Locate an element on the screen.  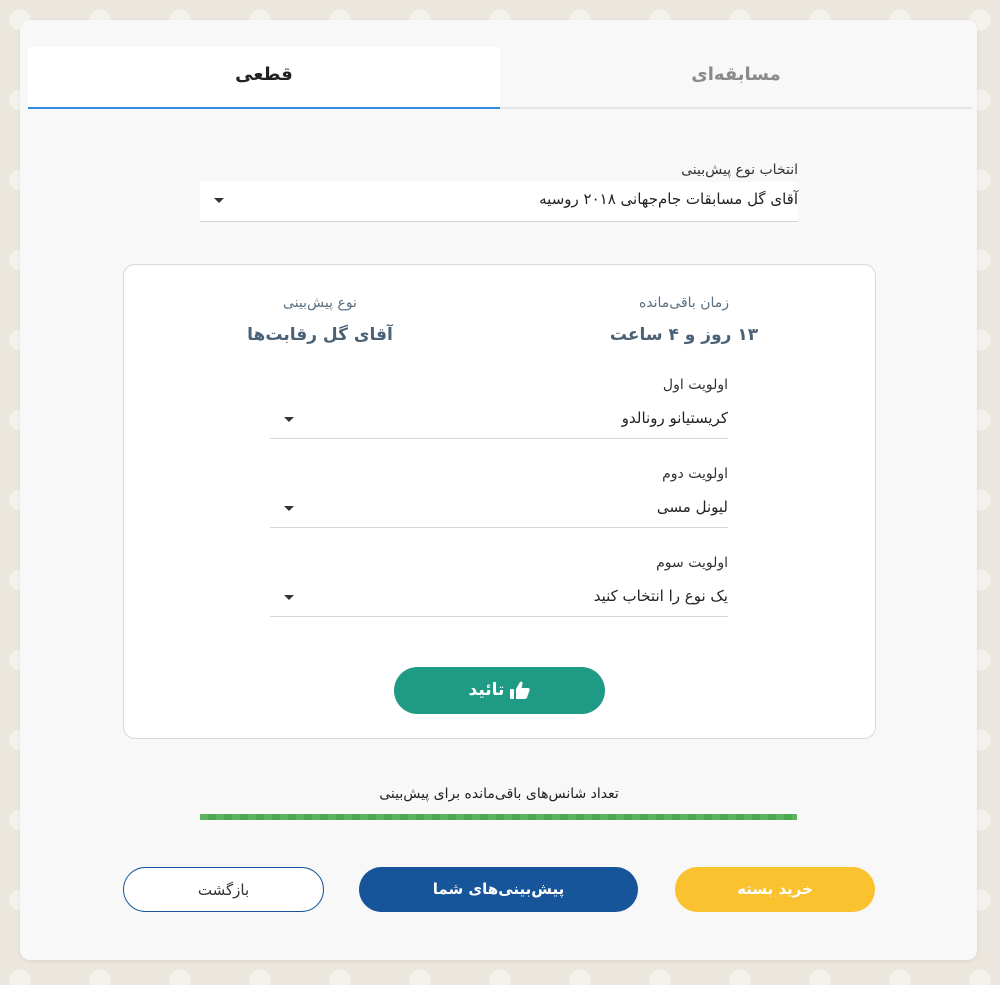
remaining-chances-bar is located at coordinates (498, 817).